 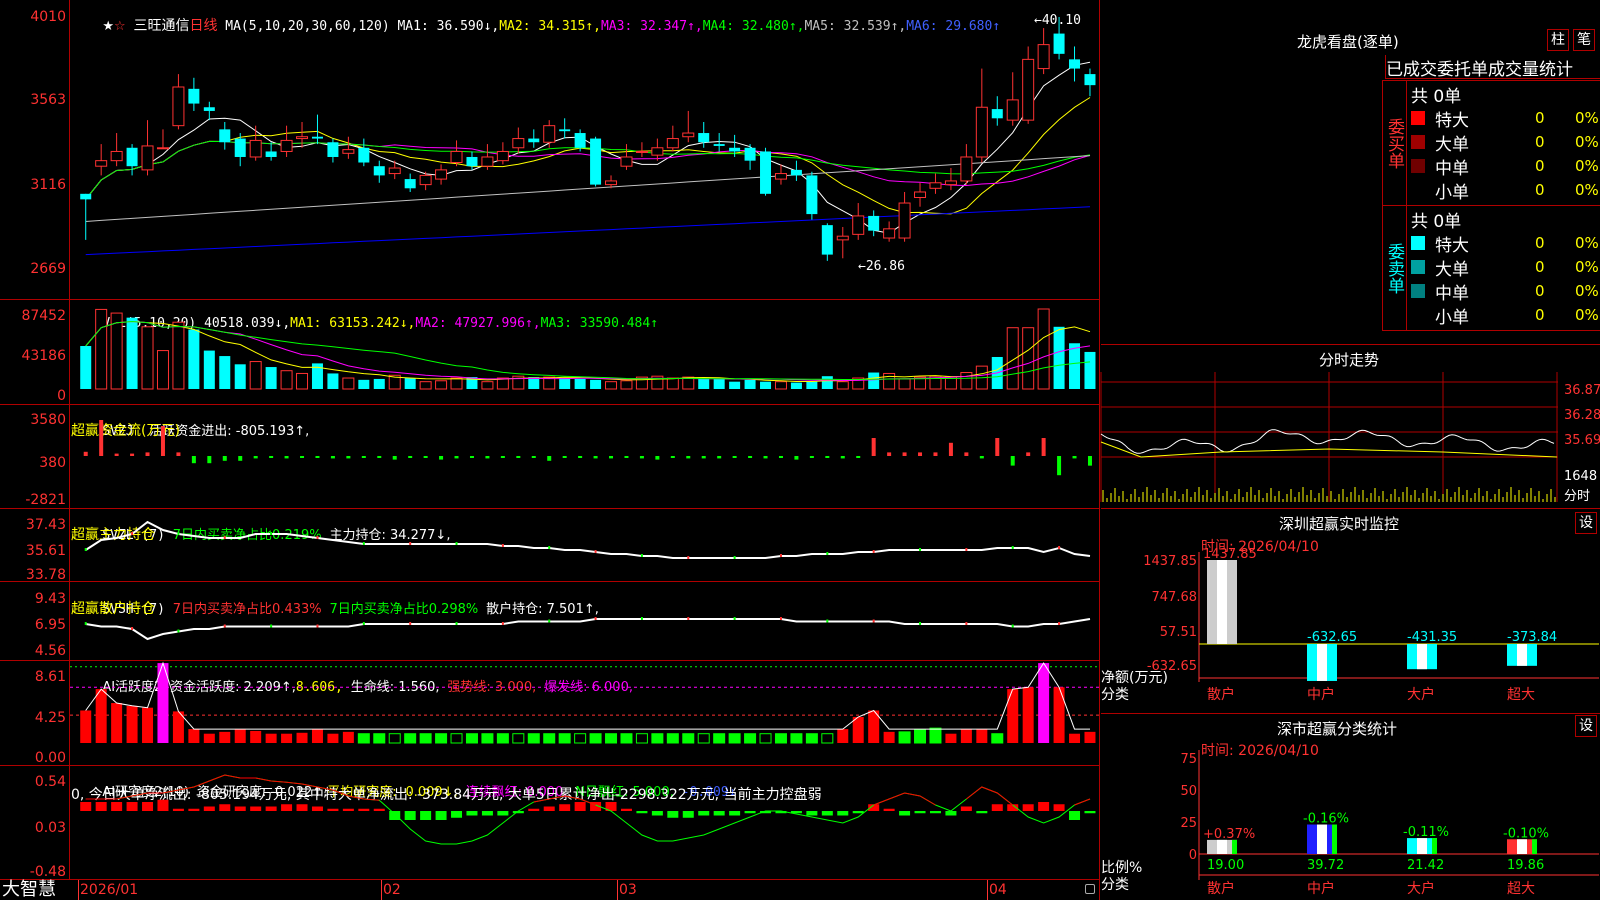 I want to click on fund-flow-chart, so click(x=585, y=456).